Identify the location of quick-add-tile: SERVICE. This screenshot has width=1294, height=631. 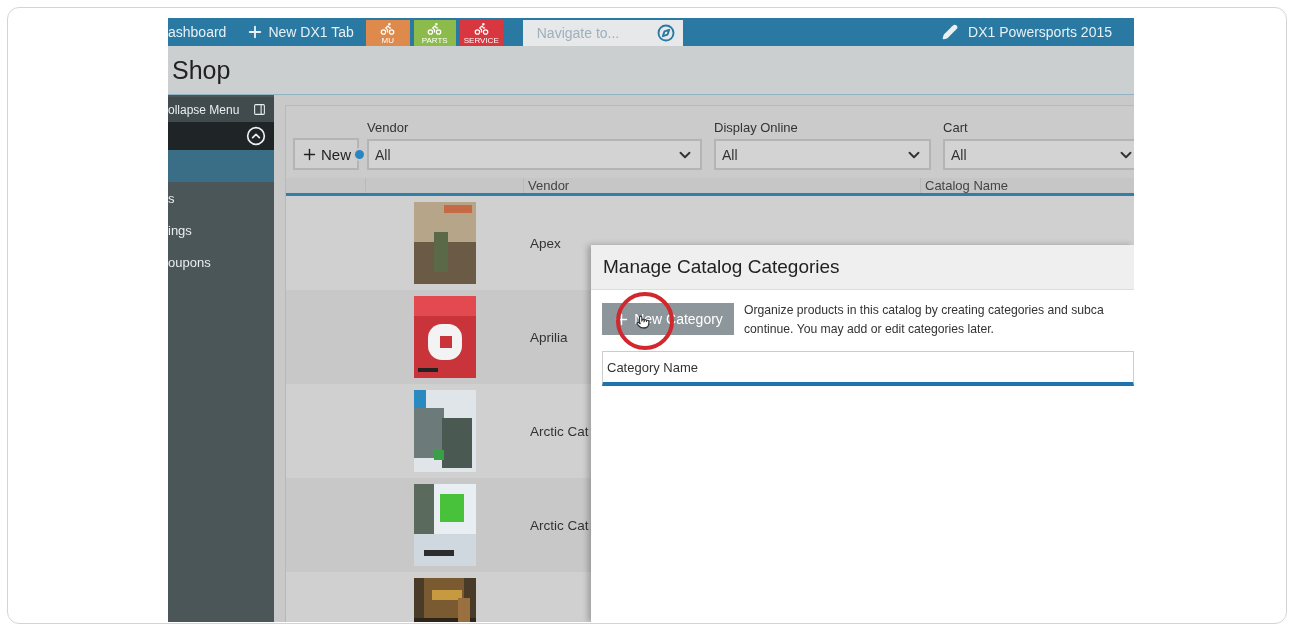
(481, 33).